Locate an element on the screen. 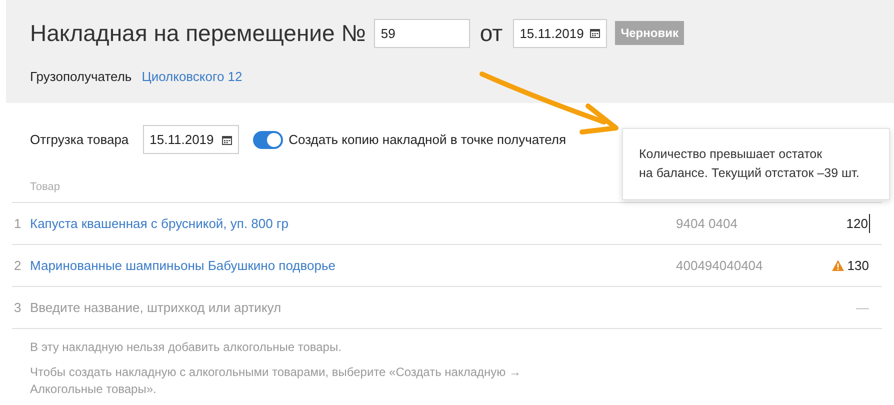 The height and width of the screenshot is (405, 894). note-text: В эту накладную нельзя добавить алкогольные товары. is located at coordinates (186, 347).